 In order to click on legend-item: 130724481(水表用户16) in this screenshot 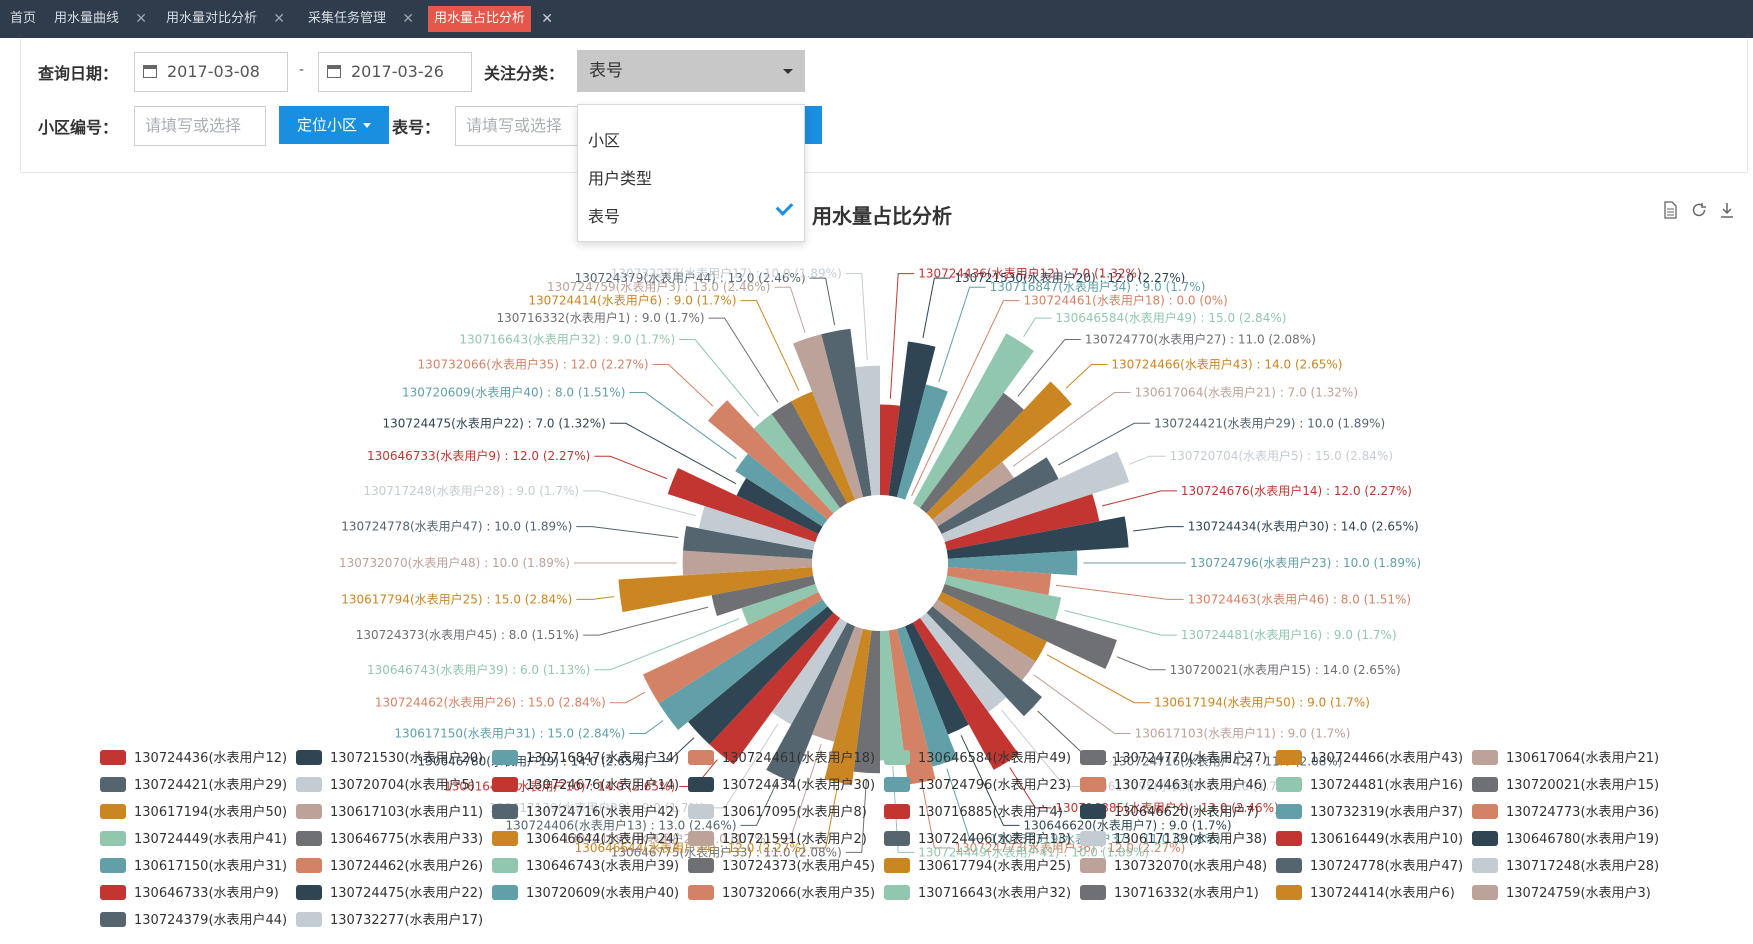, I will do `click(1369, 785)`.